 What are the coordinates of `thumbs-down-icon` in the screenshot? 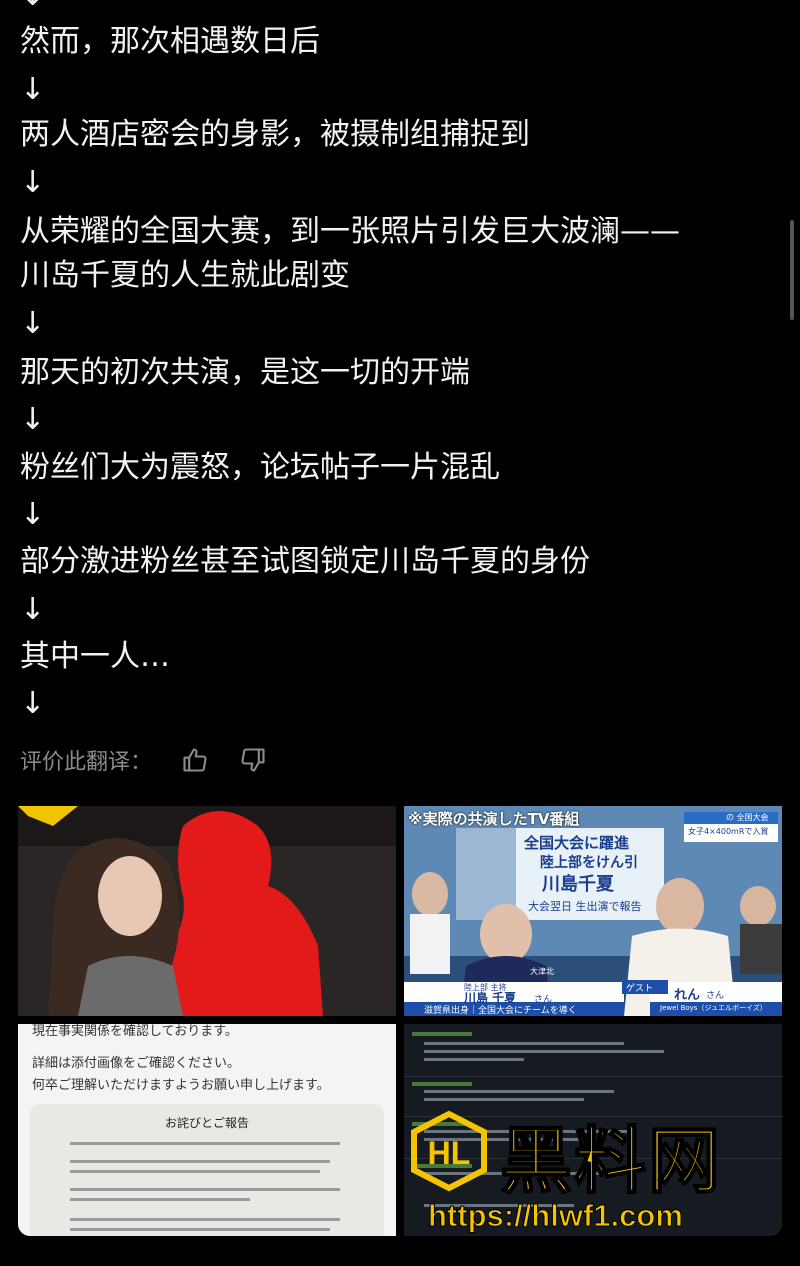 It's located at (253, 760).